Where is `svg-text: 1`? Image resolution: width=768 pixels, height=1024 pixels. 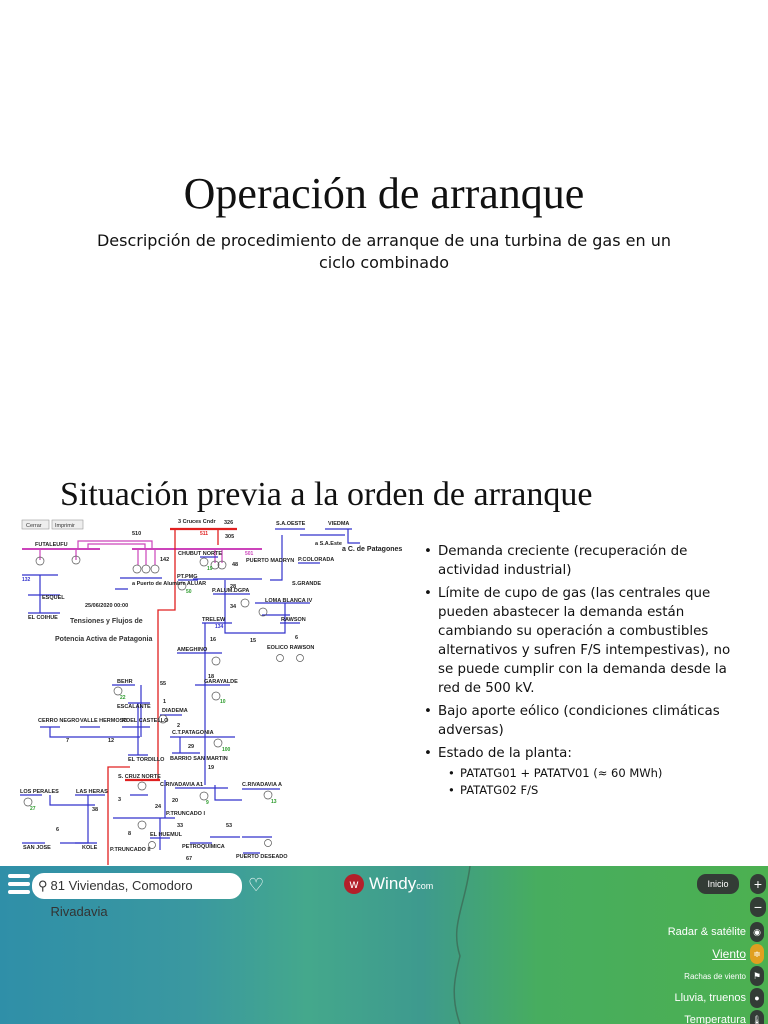 svg-text: 1 is located at coordinates (164, 702).